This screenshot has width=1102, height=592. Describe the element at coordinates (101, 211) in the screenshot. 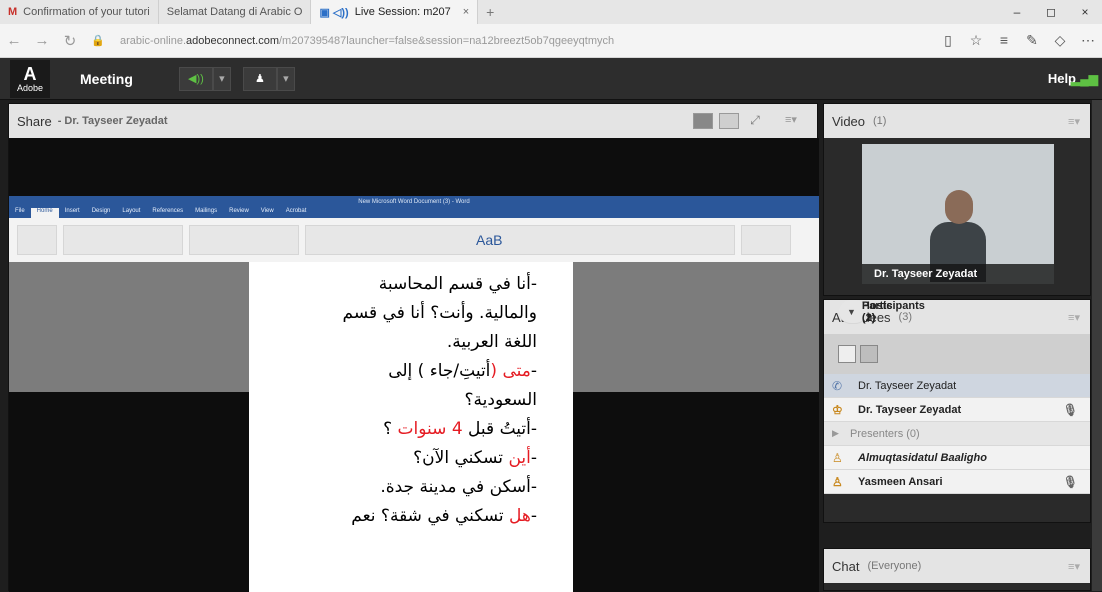

I see `word-tab: Design` at that location.